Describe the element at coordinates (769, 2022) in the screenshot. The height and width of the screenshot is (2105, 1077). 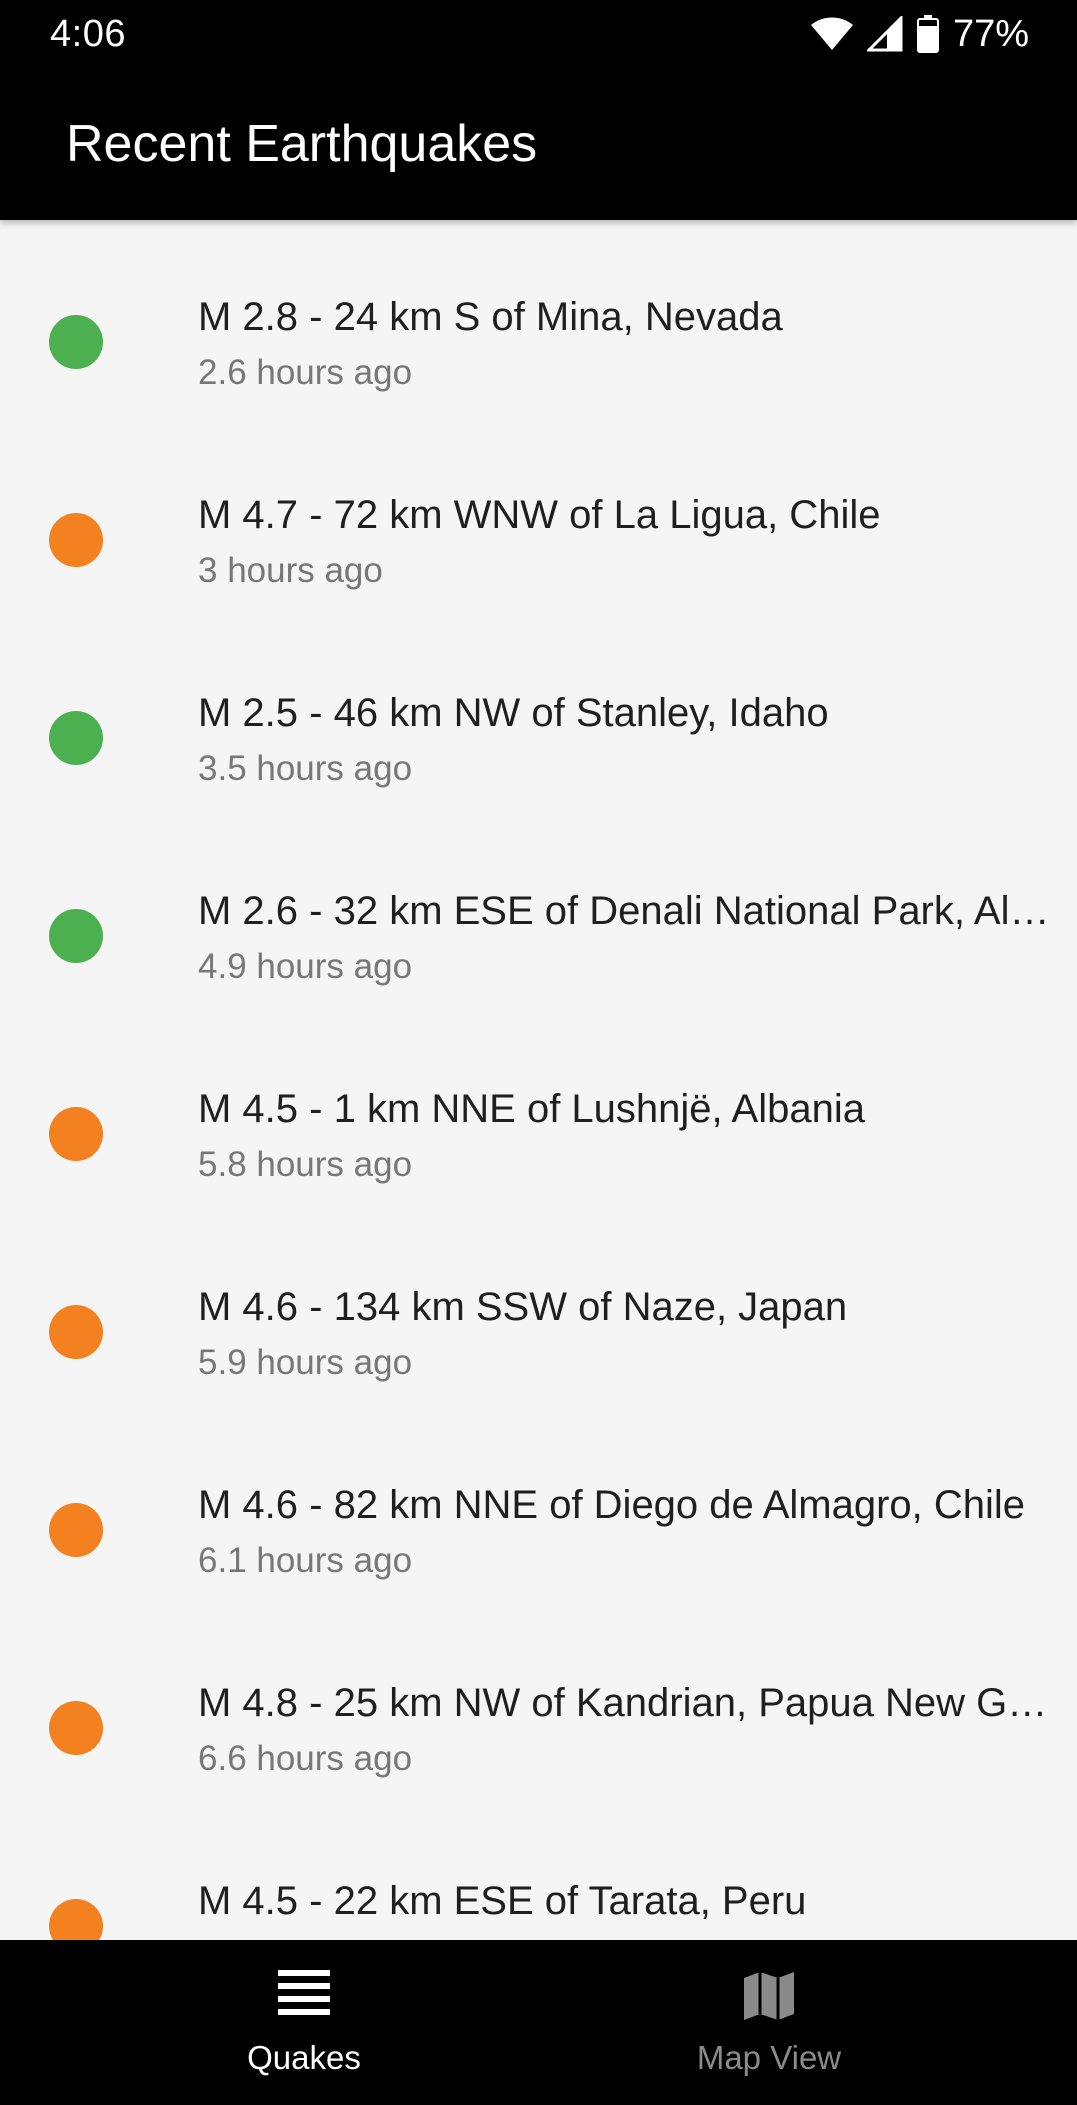
I see `tab-map-view: Map View` at that location.